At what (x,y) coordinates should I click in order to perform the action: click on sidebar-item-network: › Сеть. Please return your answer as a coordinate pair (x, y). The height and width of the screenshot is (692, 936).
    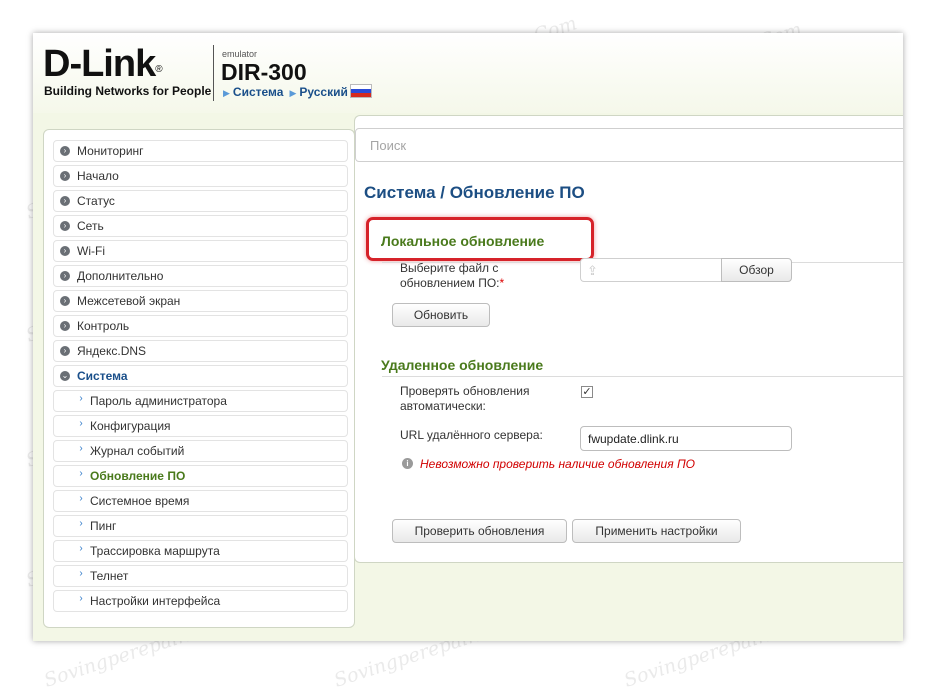
    Looking at the image, I should click on (200, 226).